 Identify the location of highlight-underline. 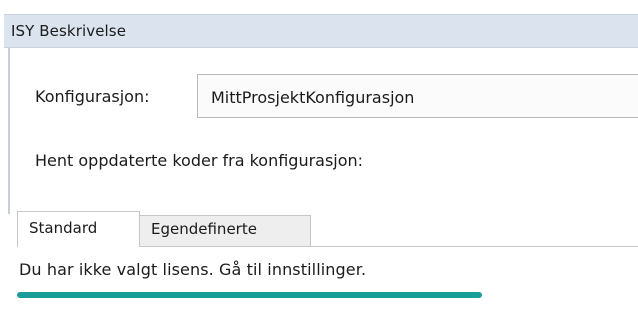
(249, 295).